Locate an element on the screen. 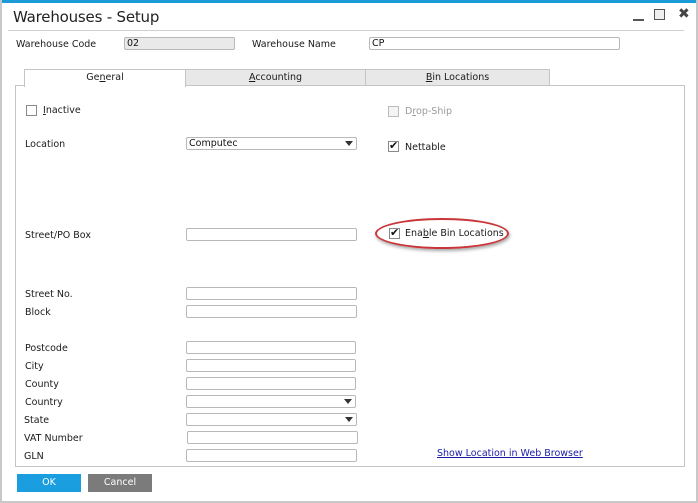 This screenshot has width=698, height=503. enable-bin-locations-label-post: le Bin Locations is located at coordinates (466, 233).